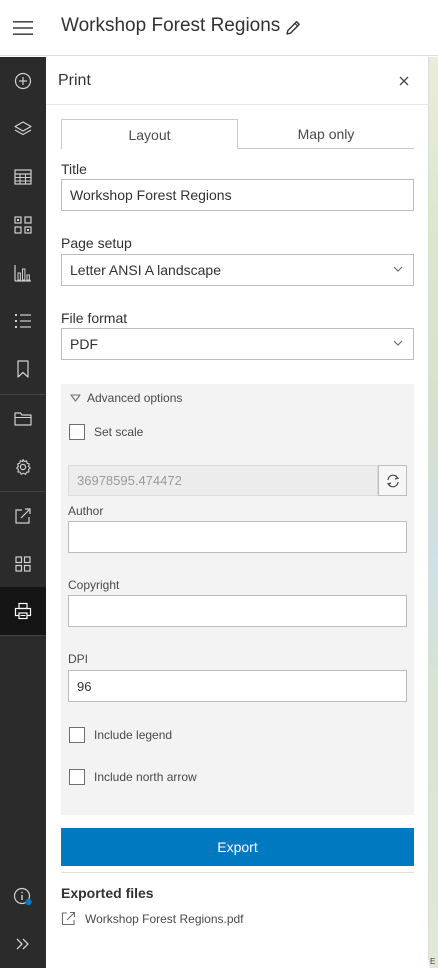 The image size is (438, 968). I want to click on legend-icon, so click(23, 225).